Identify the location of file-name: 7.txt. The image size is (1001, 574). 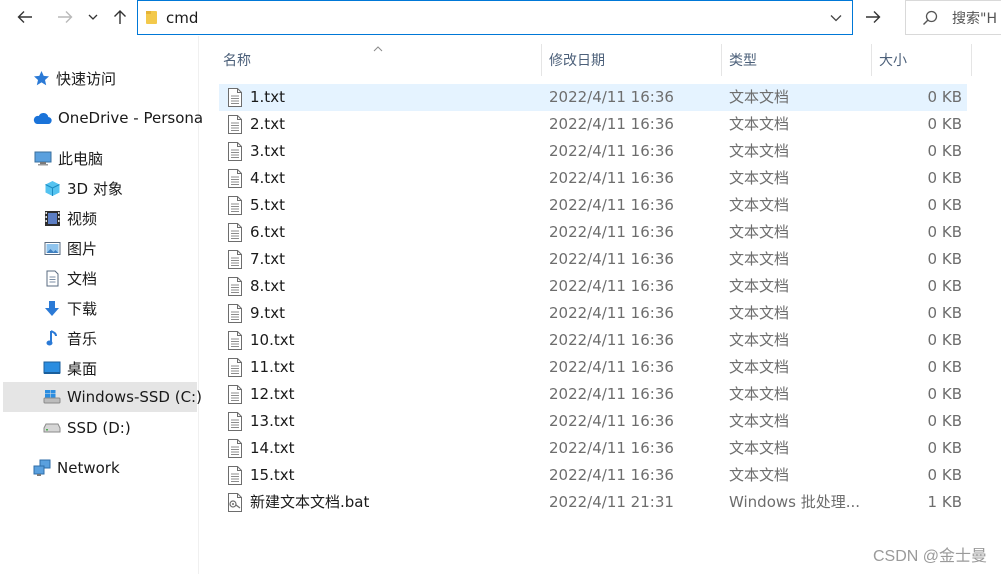
(267, 259).